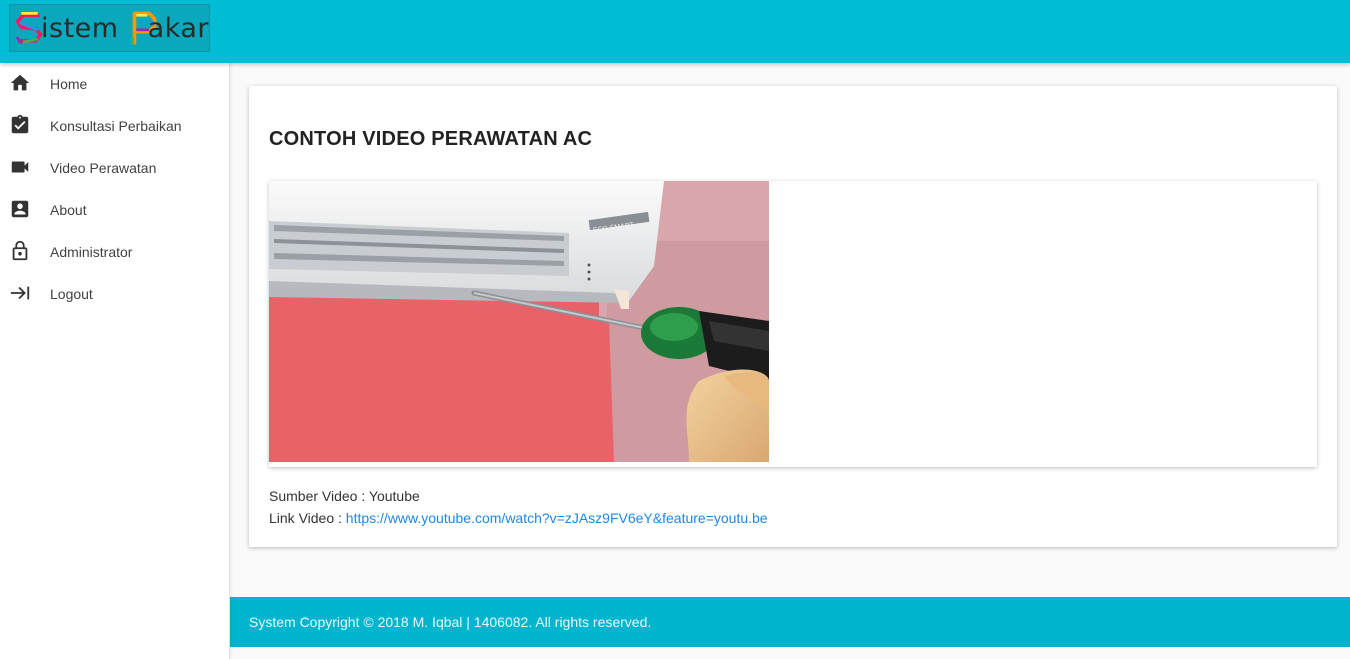 The image size is (1350, 659). Describe the element at coordinates (103, 168) in the screenshot. I see `sidebar-item-label: Video Perawatan` at that location.